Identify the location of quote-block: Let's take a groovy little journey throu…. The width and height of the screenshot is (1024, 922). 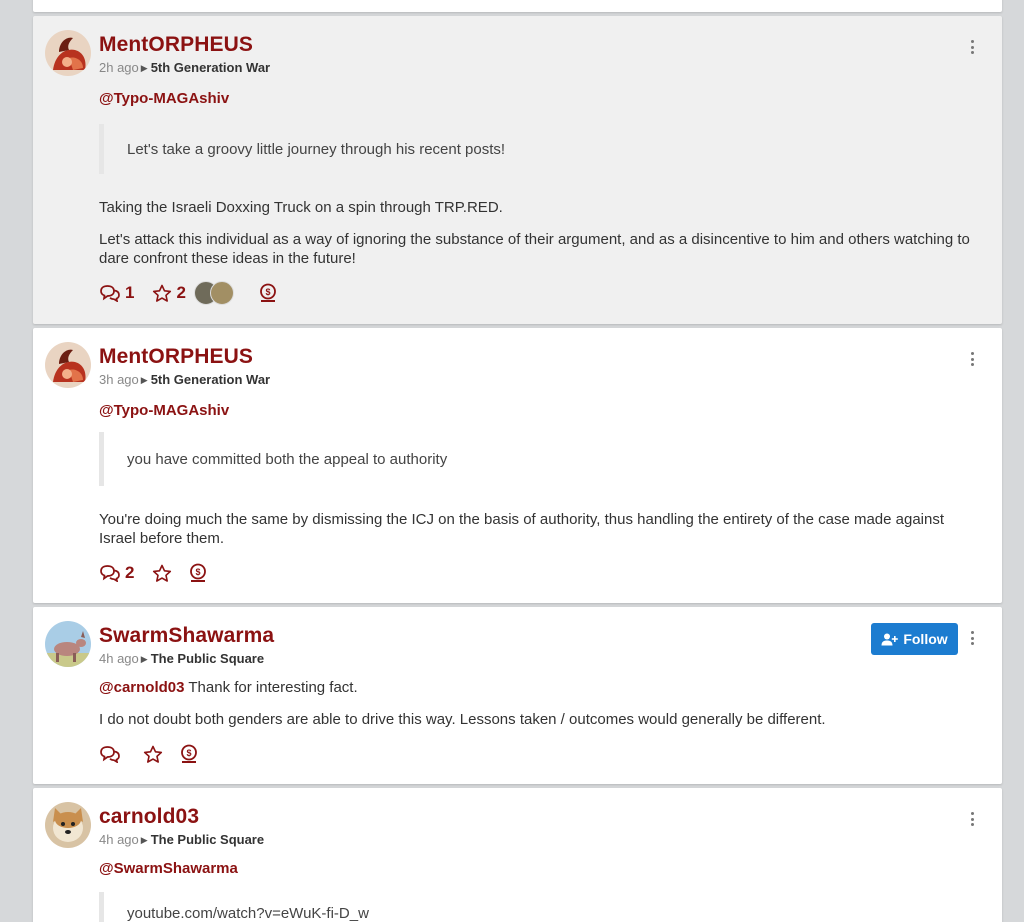
(302, 149).